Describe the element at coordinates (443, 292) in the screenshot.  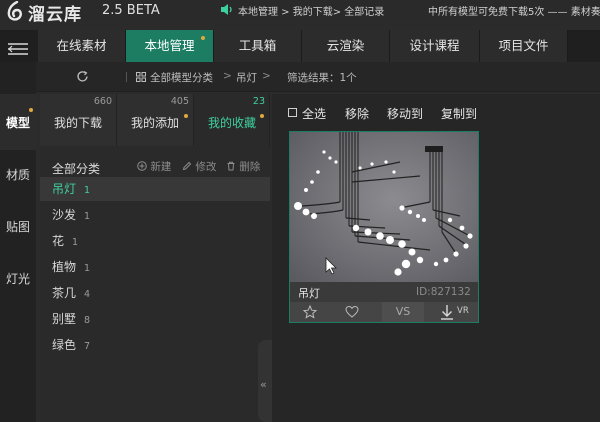
I see `model-id: ID:827132` at that location.